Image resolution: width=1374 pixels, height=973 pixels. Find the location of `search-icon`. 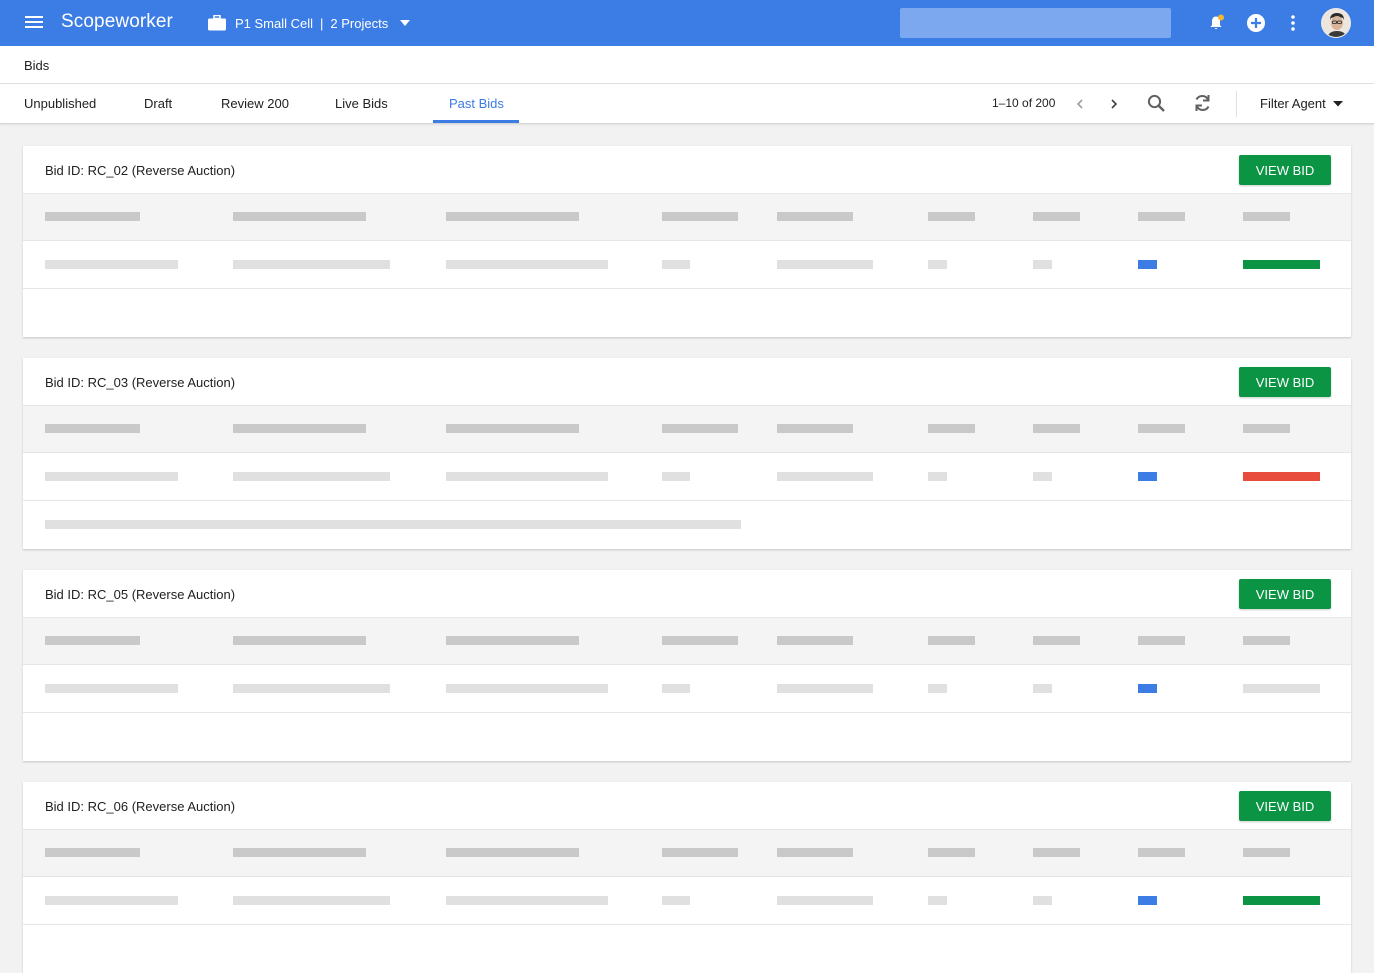

search-icon is located at coordinates (1156, 103).